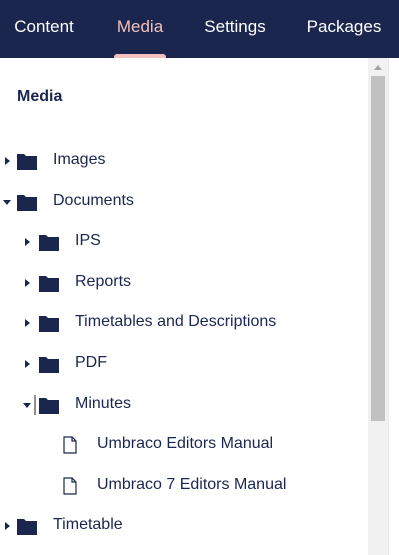 Image resolution: width=399 pixels, height=555 pixels. What do you see at coordinates (184, 526) in the screenshot?
I see `tree-item-timetable: Timetable` at bounding box center [184, 526].